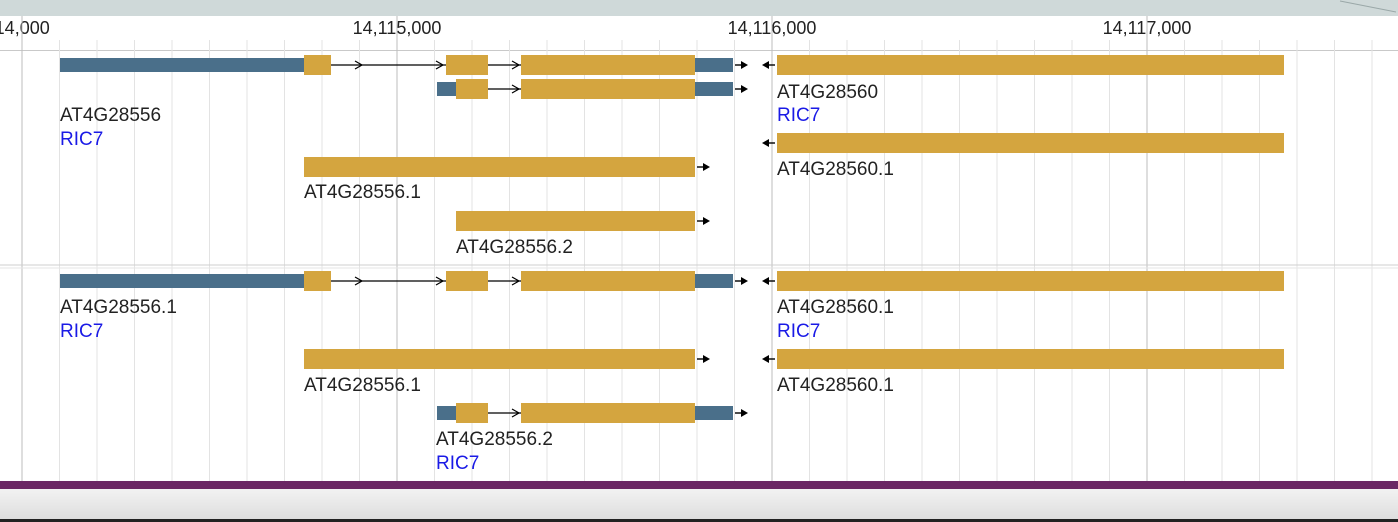 The width and height of the screenshot is (1398, 522). What do you see at coordinates (827, 93) in the screenshot?
I see `feature-label: AT4G28560` at bounding box center [827, 93].